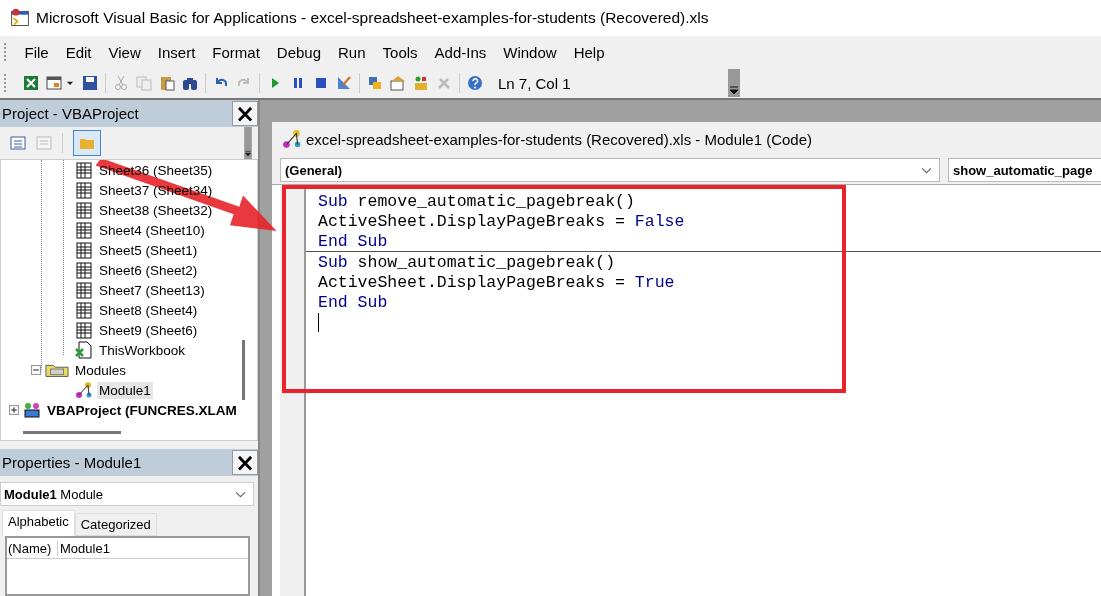 Image resolution: width=1101 pixels, height=596 pixels. I want to click on procedure-dropdown: show_automatic_page, so click(1024, 170).